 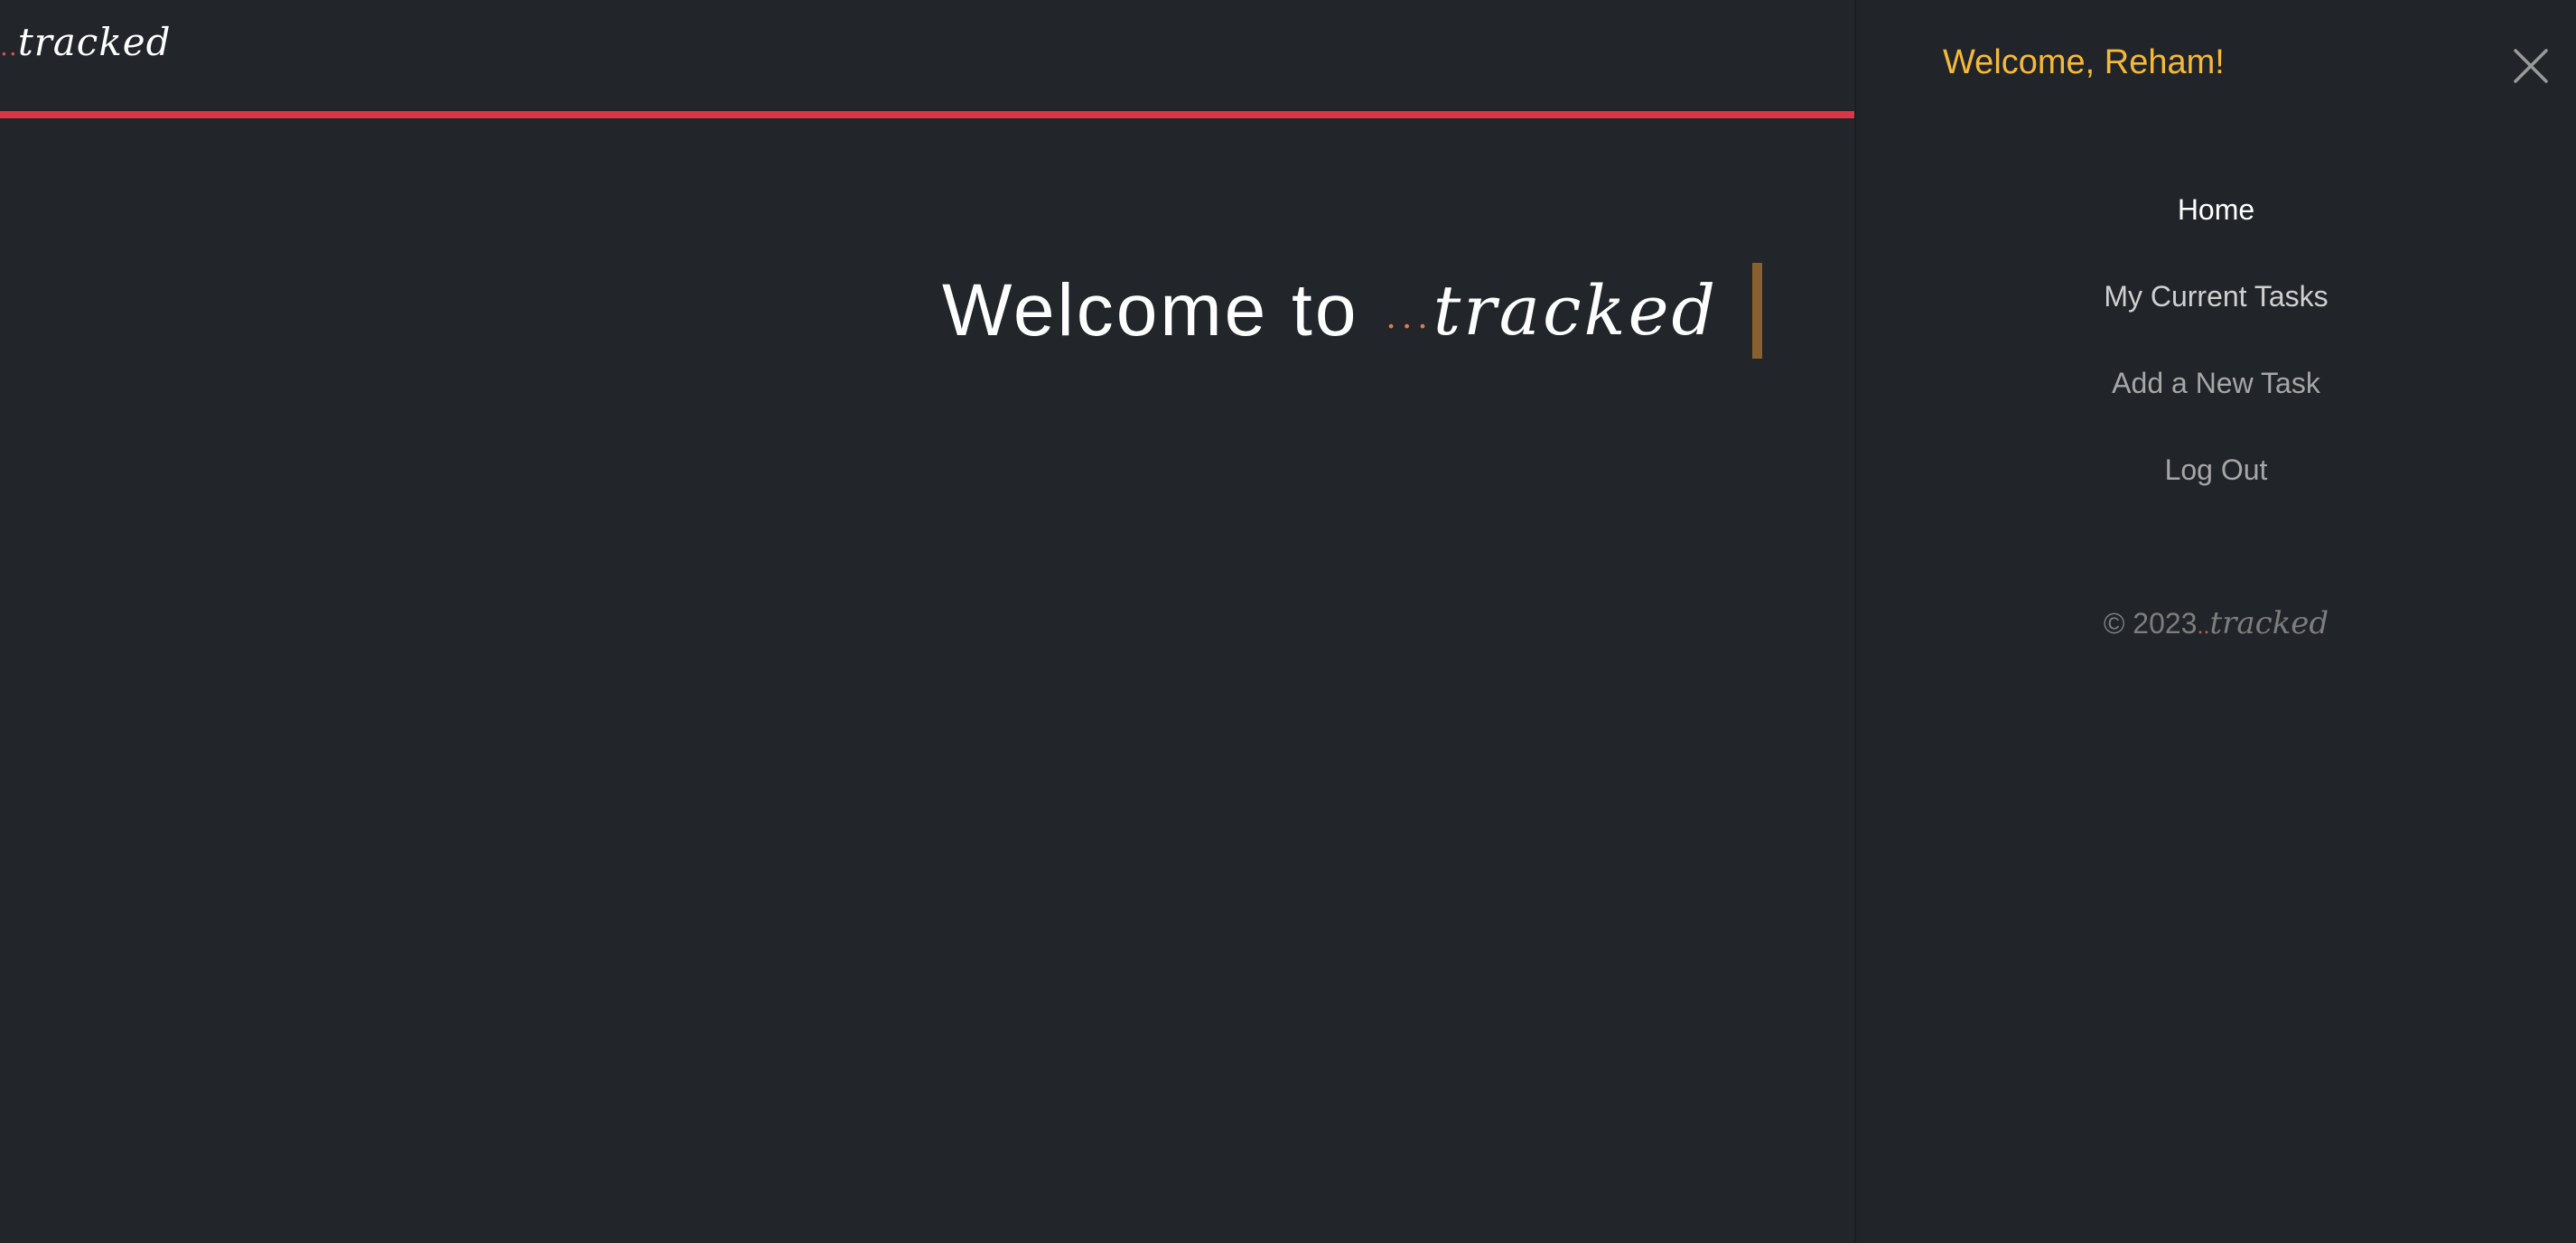 I want to click on hero-prefix: Welcome to, so click(x=1150, y=310).